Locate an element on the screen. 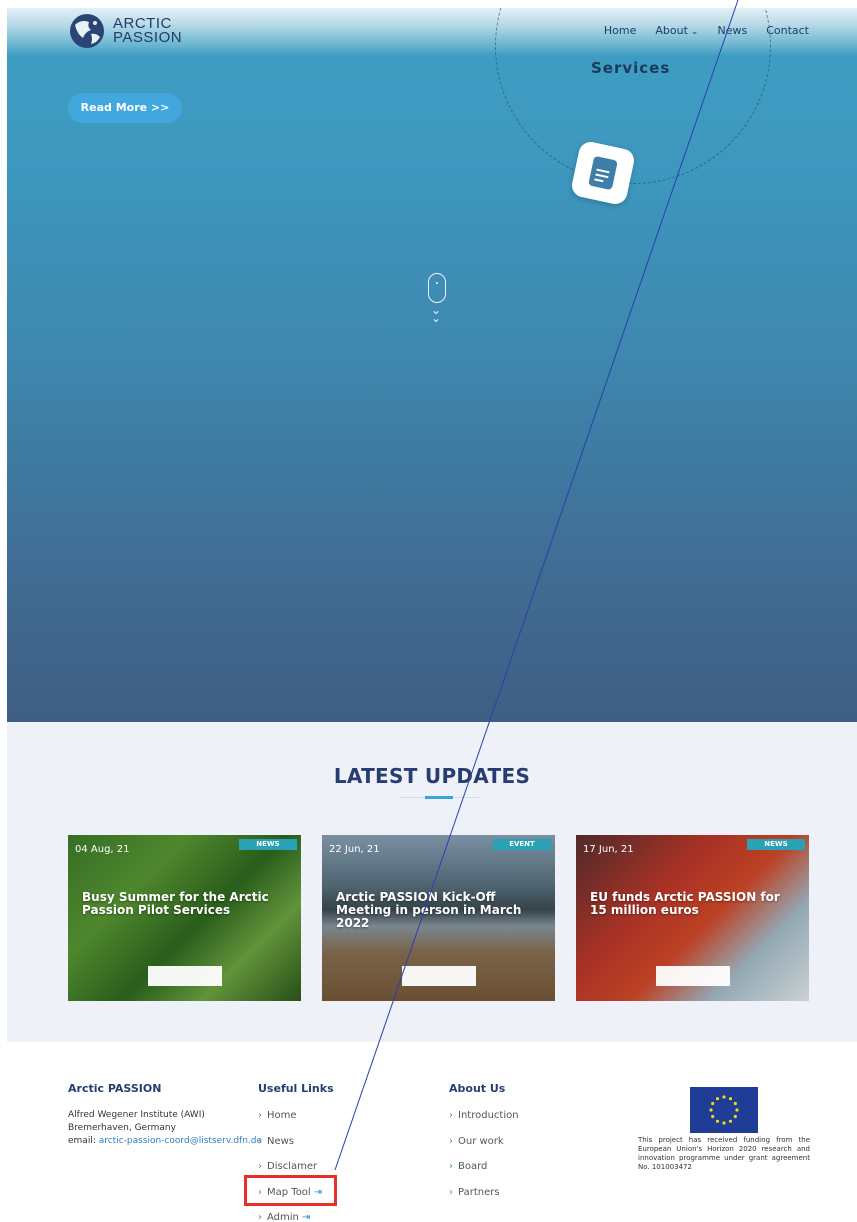 The width and height of the screenshot is (857, 1222). footer-link-label: Admin is located at coordinates (283, 1217).